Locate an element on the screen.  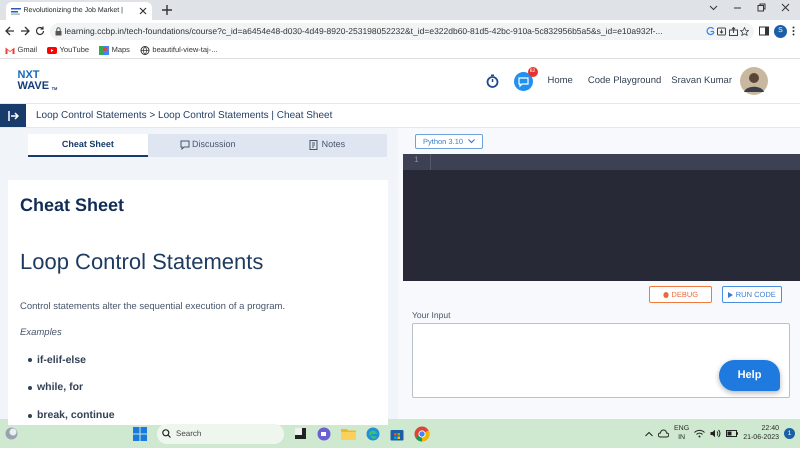
search-icon is located at coordinates (167, 433).